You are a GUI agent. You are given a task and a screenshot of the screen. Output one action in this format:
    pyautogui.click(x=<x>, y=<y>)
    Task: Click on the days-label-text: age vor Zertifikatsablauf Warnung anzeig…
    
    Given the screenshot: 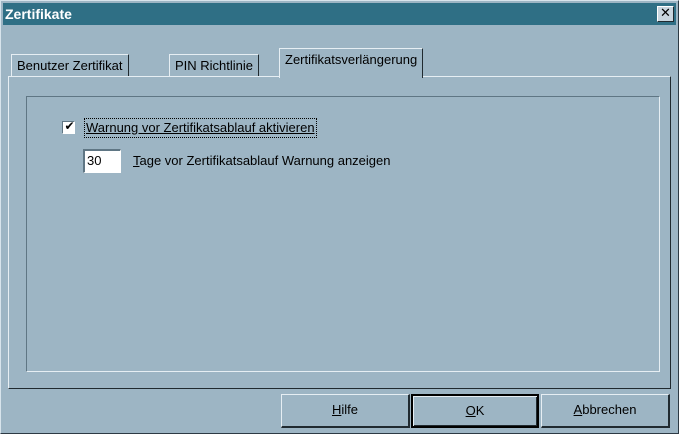 What is the action you would take?
    pyautogui.click(x=265, y=160)
    